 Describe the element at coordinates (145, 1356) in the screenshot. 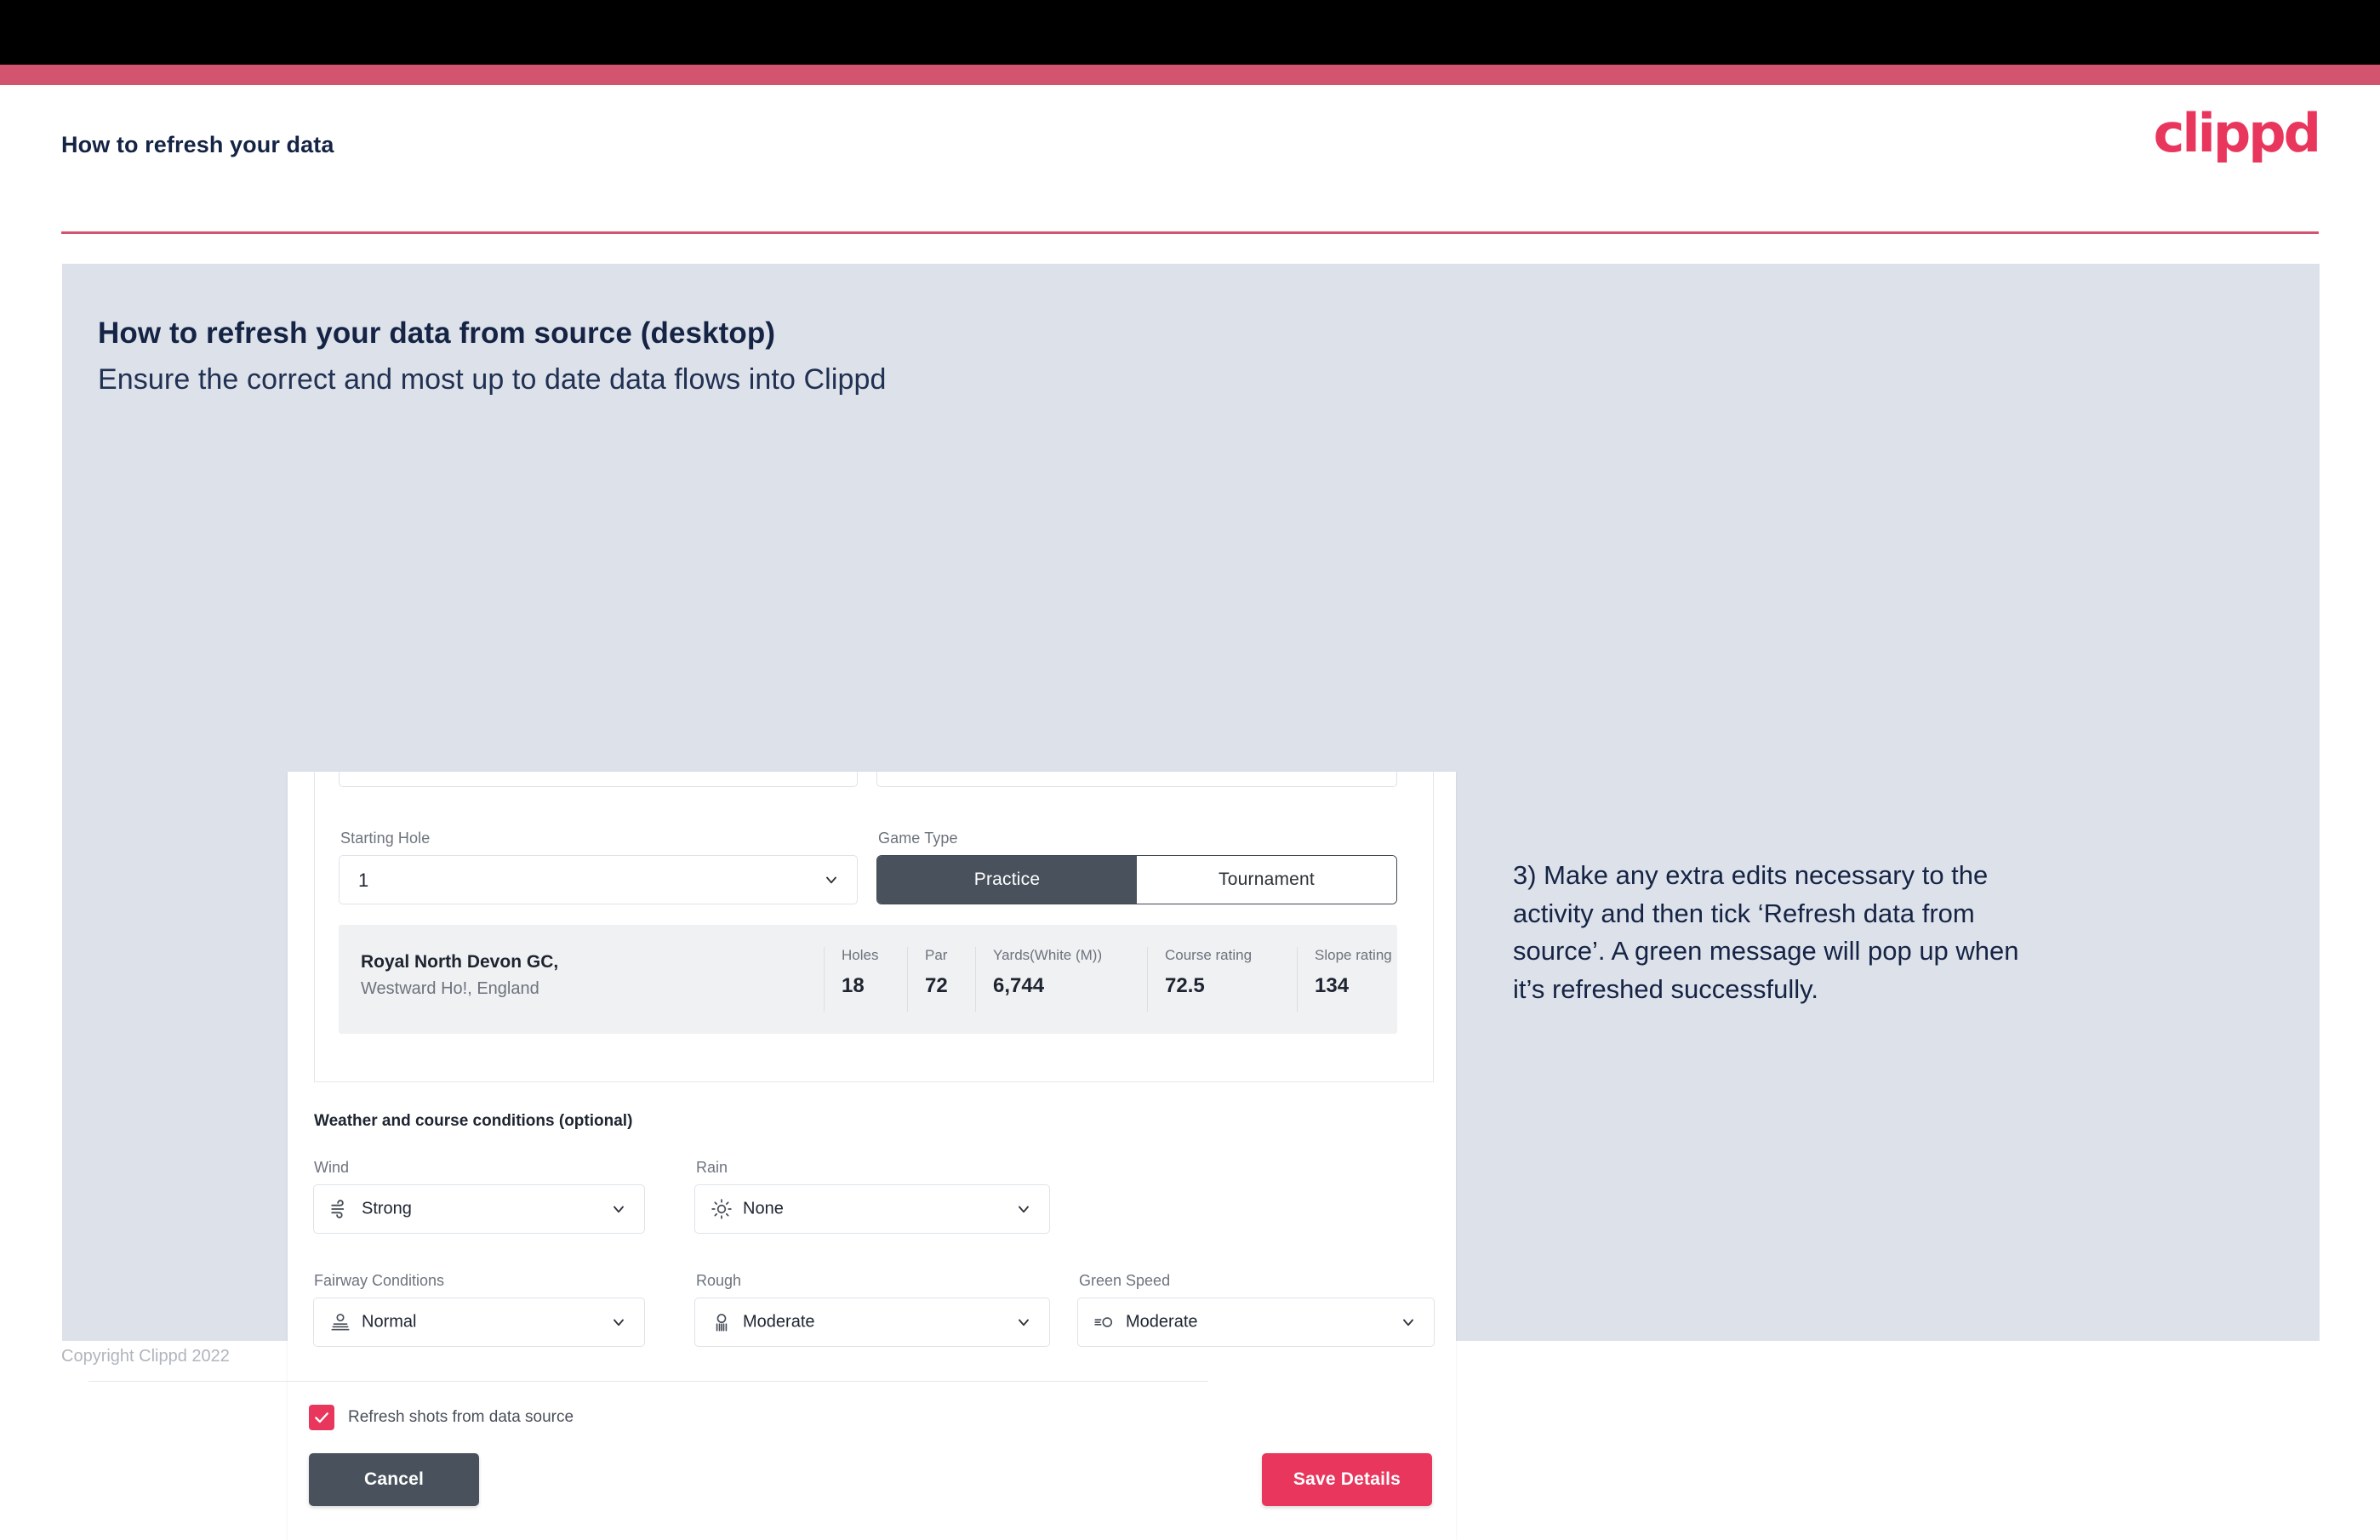

I see `footer-copyright: Copyright Clippd 2022` at that location.